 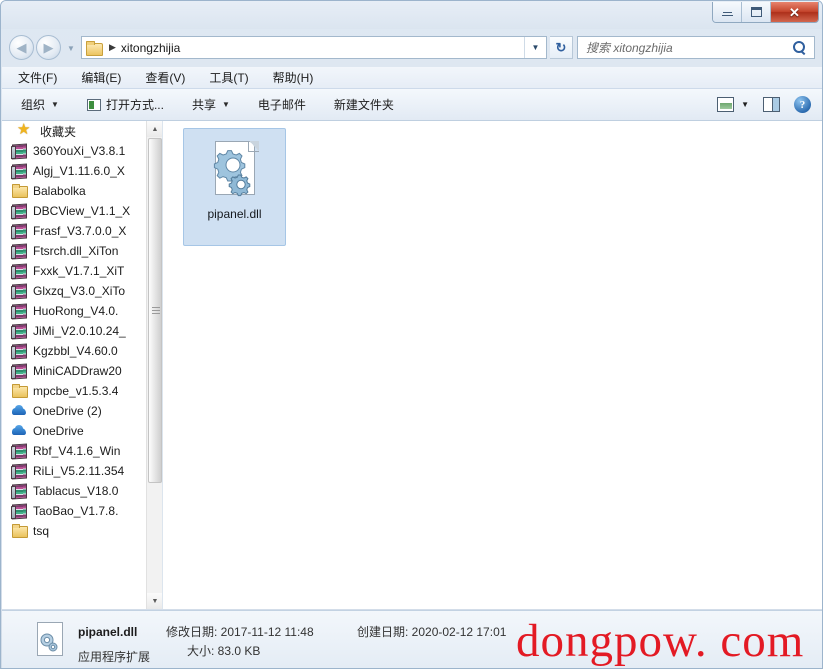 I want to click on scroll-down-icon: ▼, so click(x=154, y=601).